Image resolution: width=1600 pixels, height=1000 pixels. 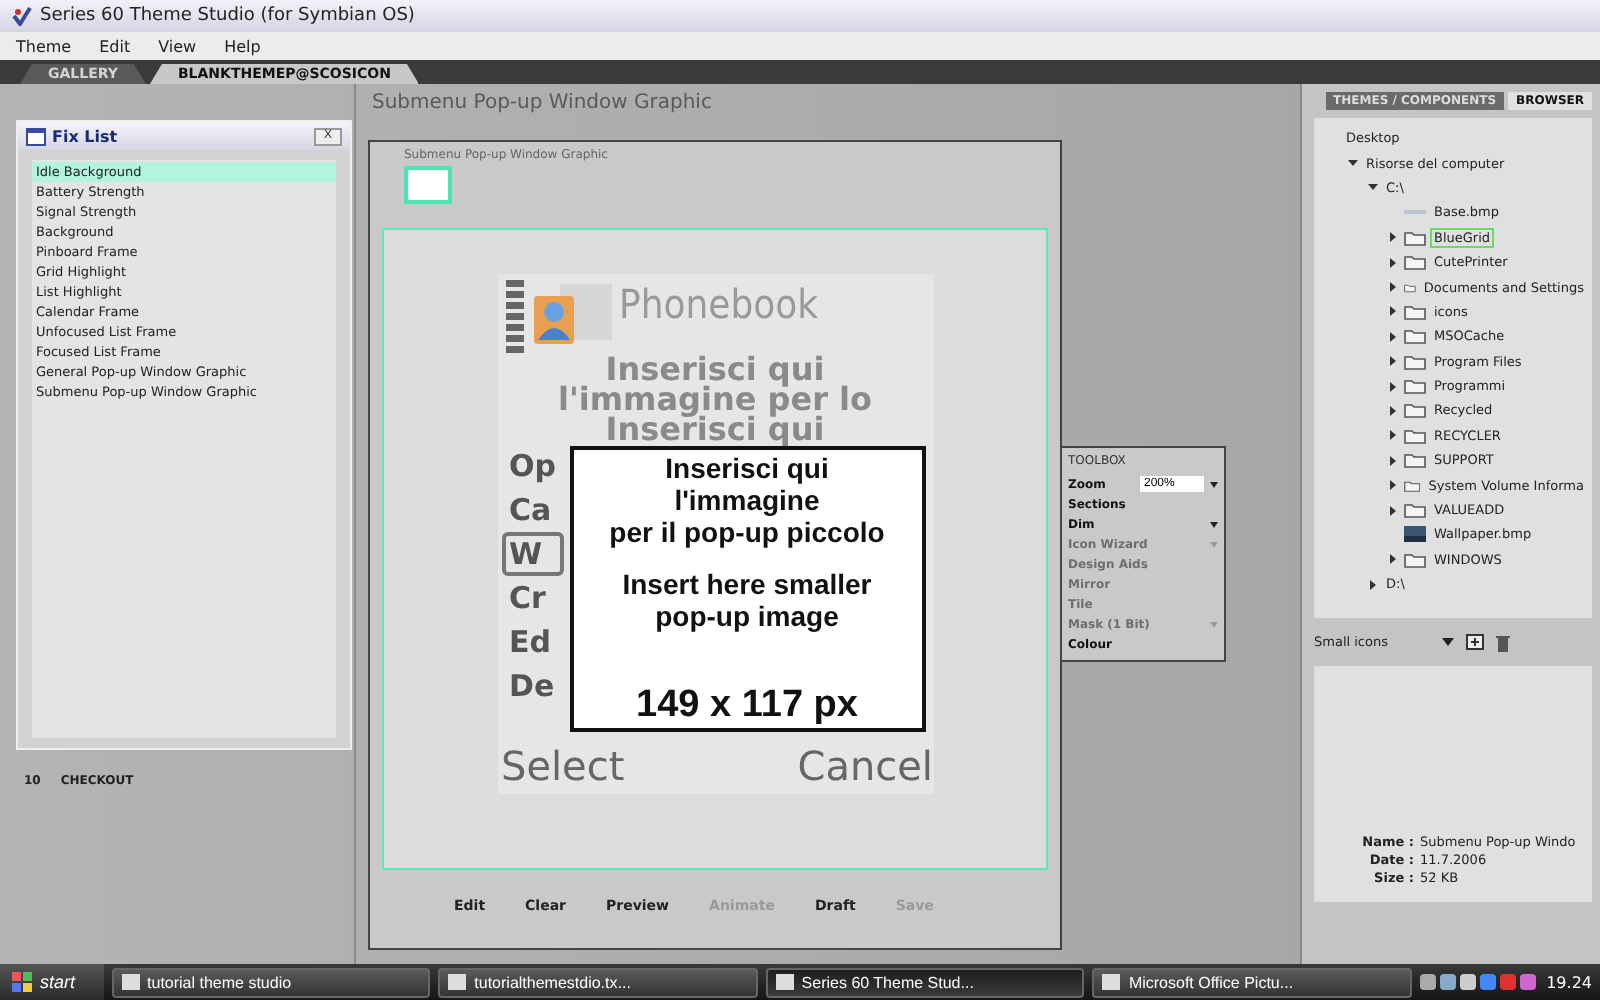 What do you see at coordinates (563, 766) in the screenshot?
I see `left-softkey: Select` at bounding box center [563, 766].